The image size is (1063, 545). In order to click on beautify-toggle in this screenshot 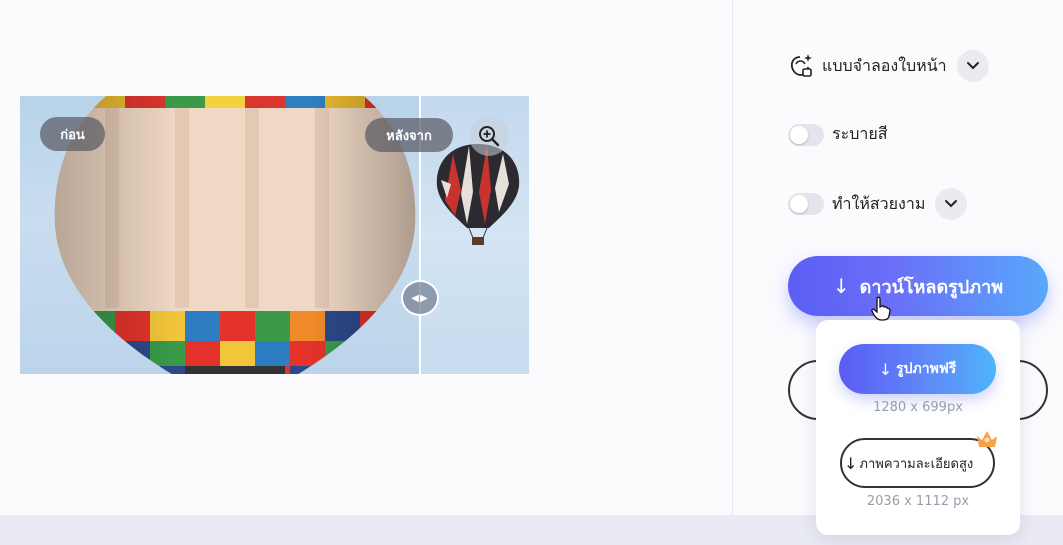, I will do `click(806, 204)`.